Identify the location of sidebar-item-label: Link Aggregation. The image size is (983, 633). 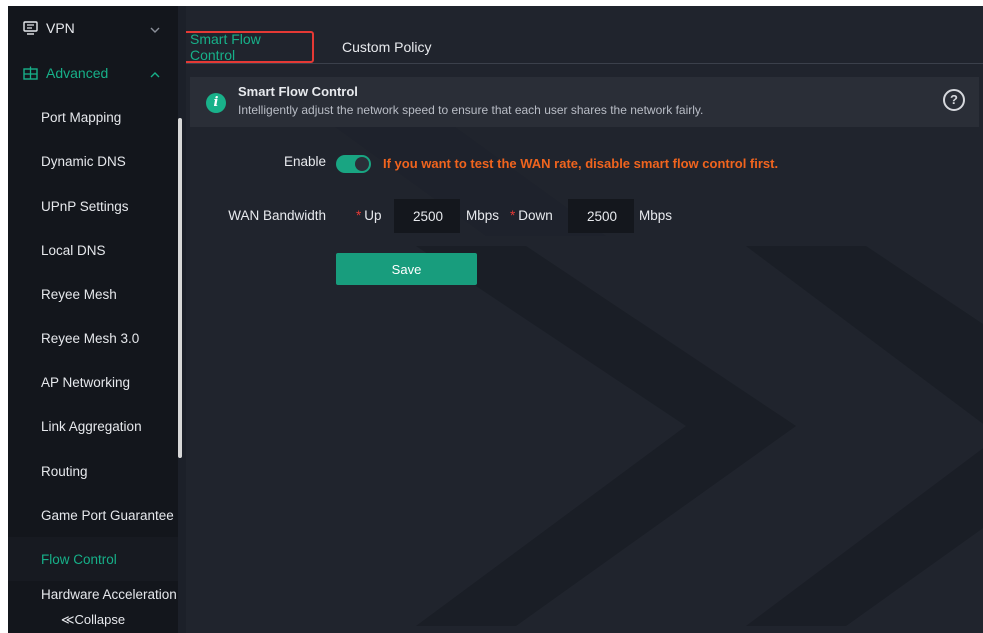
(91, 426).